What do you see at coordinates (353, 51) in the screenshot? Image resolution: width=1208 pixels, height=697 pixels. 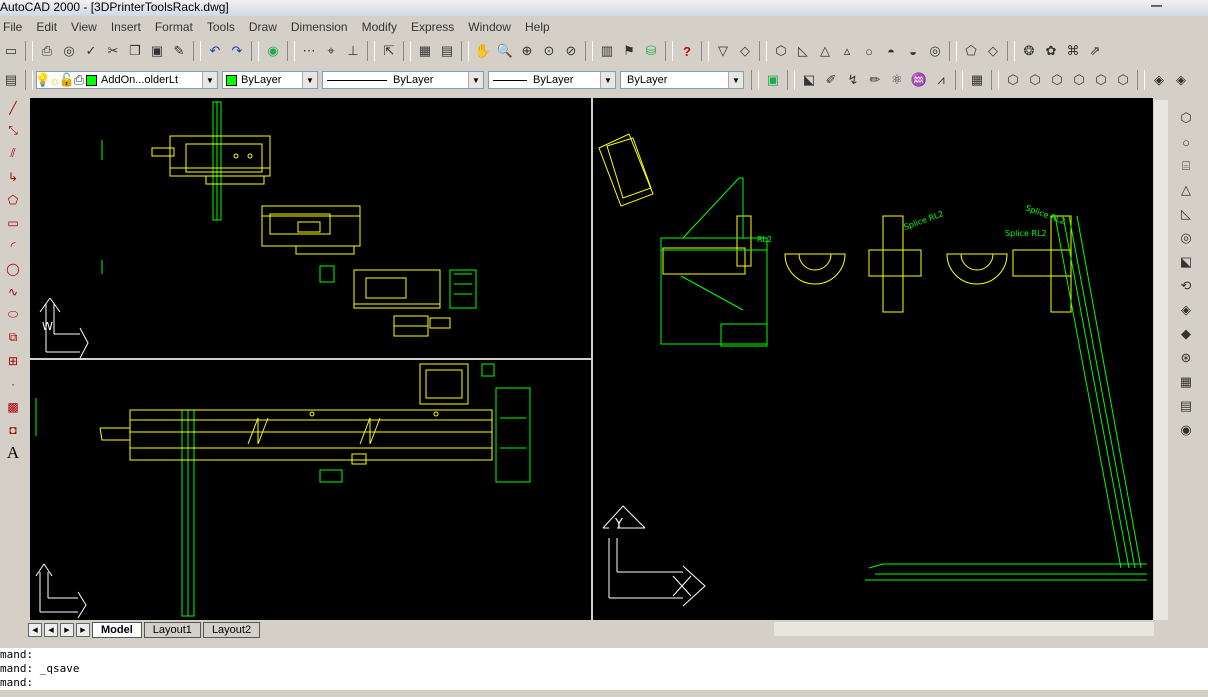 I see `ucs-icon: ⊥` at bounding box center [353, 51].